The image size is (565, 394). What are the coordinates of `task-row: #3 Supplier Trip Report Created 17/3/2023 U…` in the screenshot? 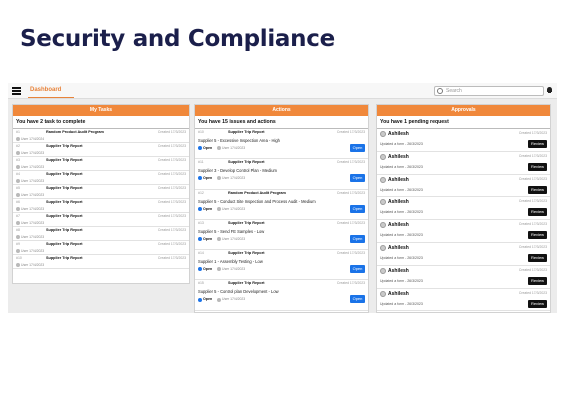 It's located at (101, 164).